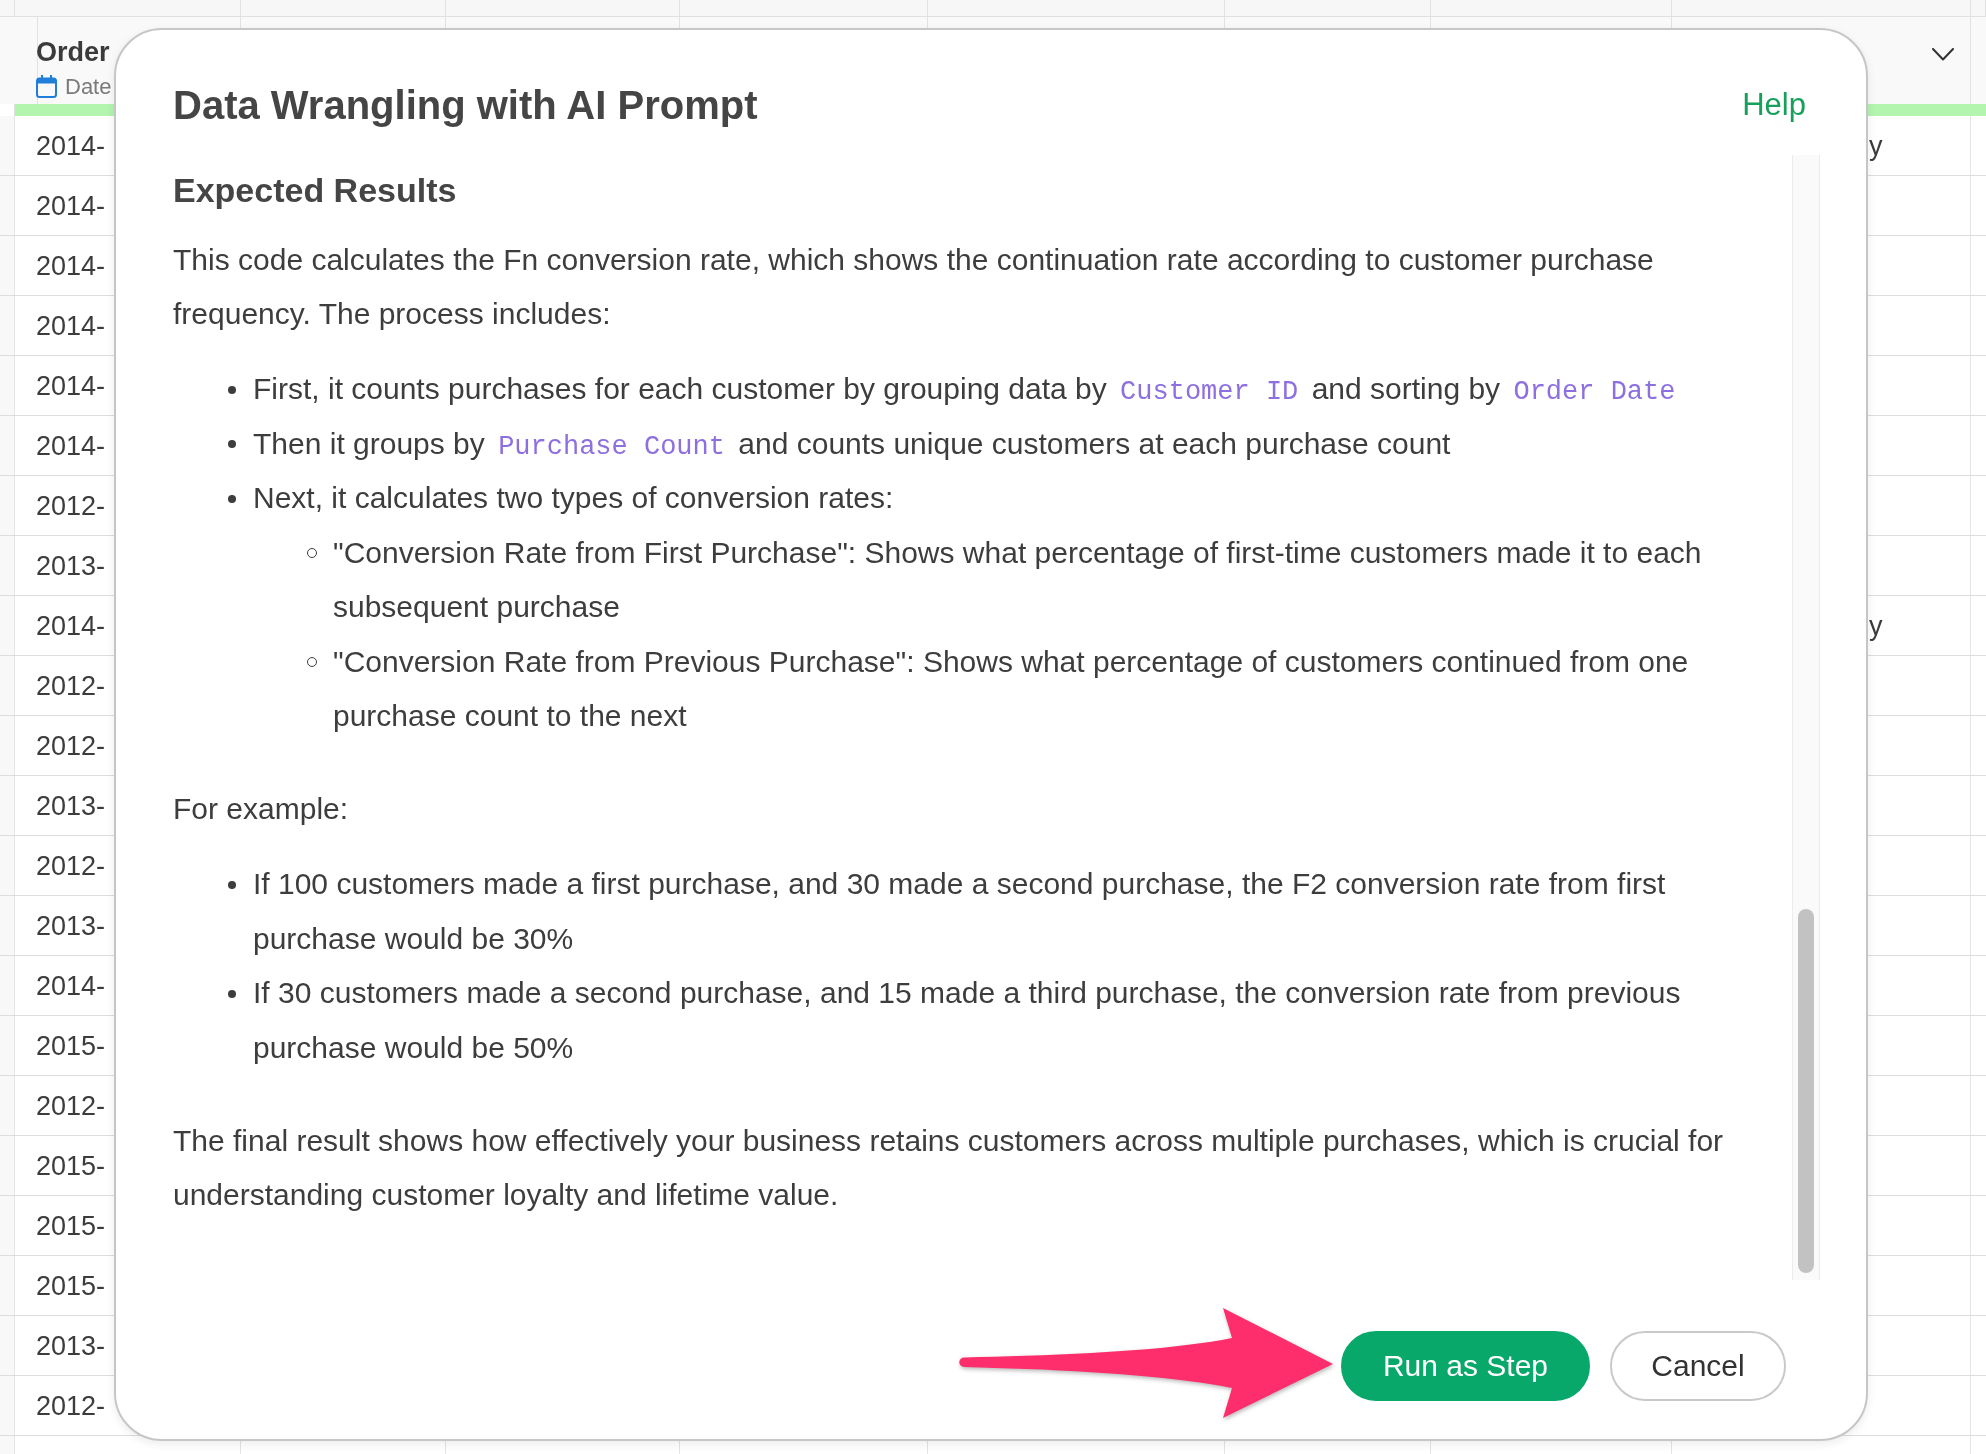  What do you see at coordinates (315, 190) in the screenshot?
I see `section-heading: Expected Results` at bounding box center [315, 190].